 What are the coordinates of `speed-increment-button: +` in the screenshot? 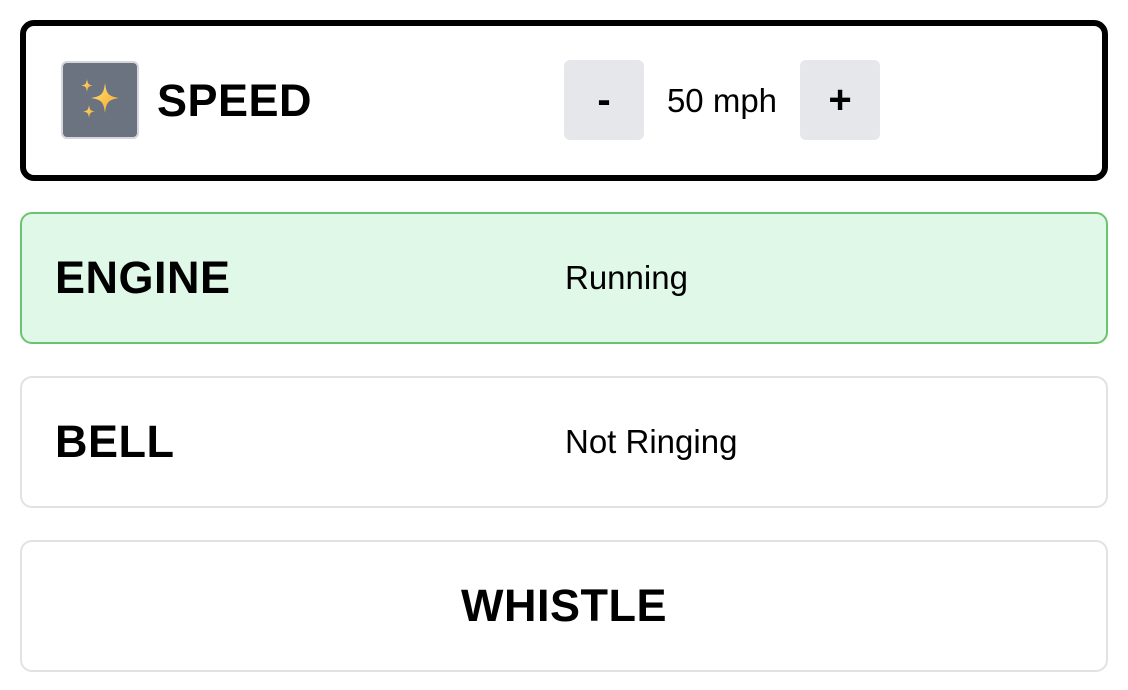 It's located at (840, 100).